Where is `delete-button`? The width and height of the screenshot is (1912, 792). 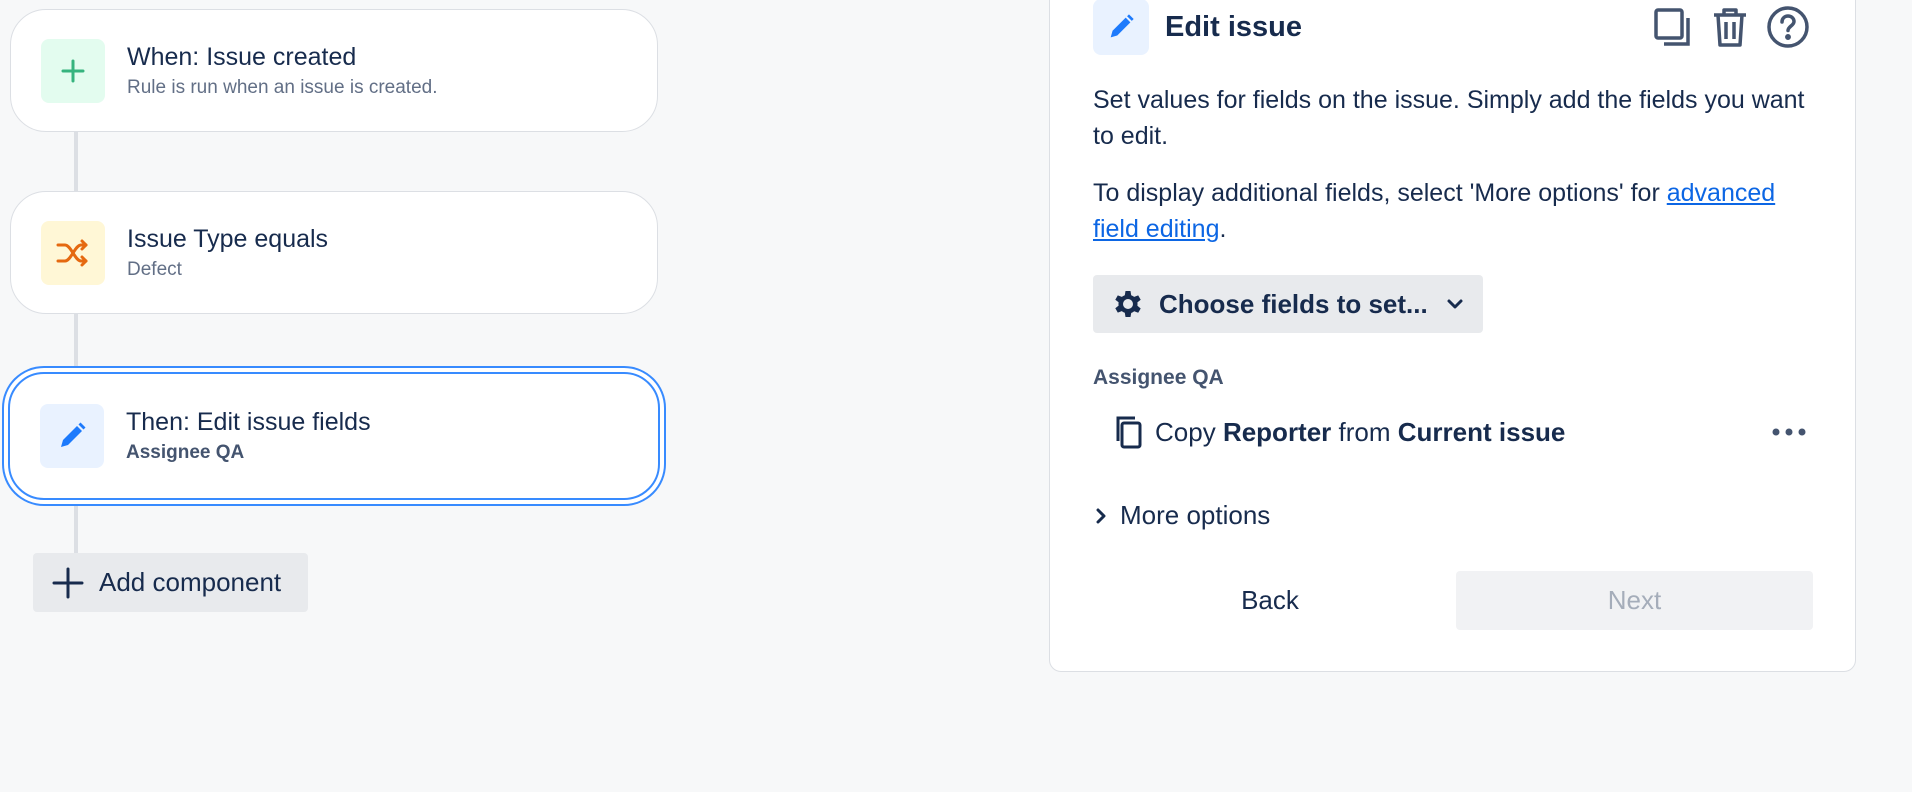 delete-button is located at coordinates (1730, 27).